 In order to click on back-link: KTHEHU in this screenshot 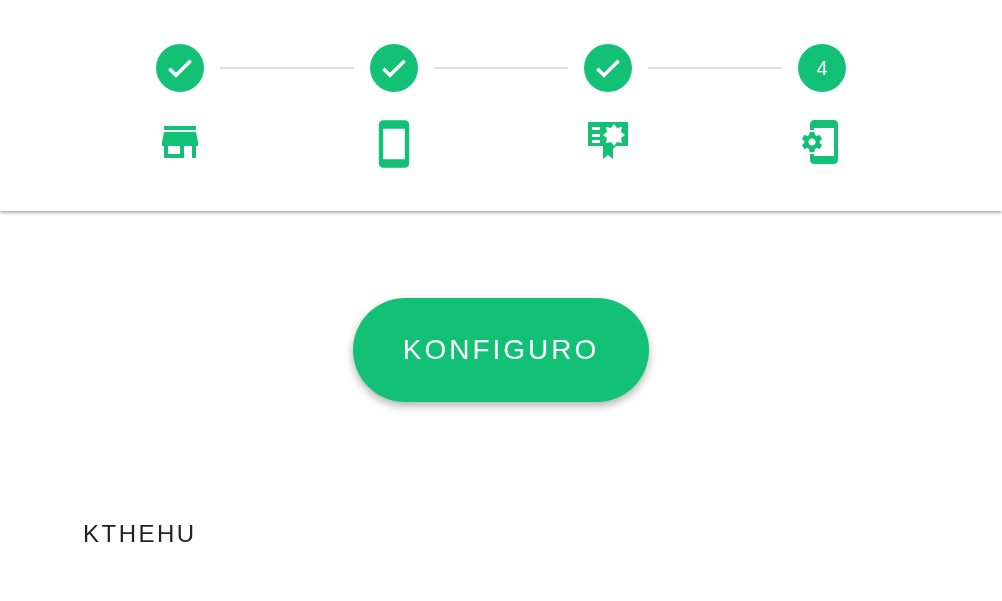, I will do `click(140, 534)`.